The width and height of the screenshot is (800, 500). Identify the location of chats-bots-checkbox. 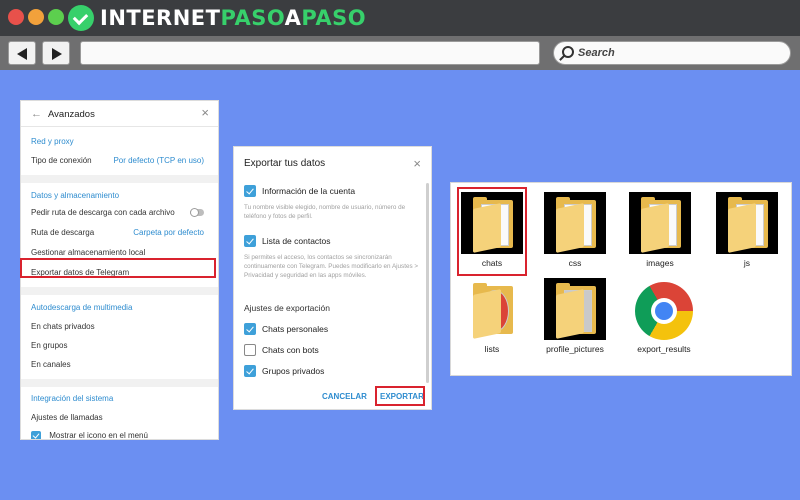
(250, 350).